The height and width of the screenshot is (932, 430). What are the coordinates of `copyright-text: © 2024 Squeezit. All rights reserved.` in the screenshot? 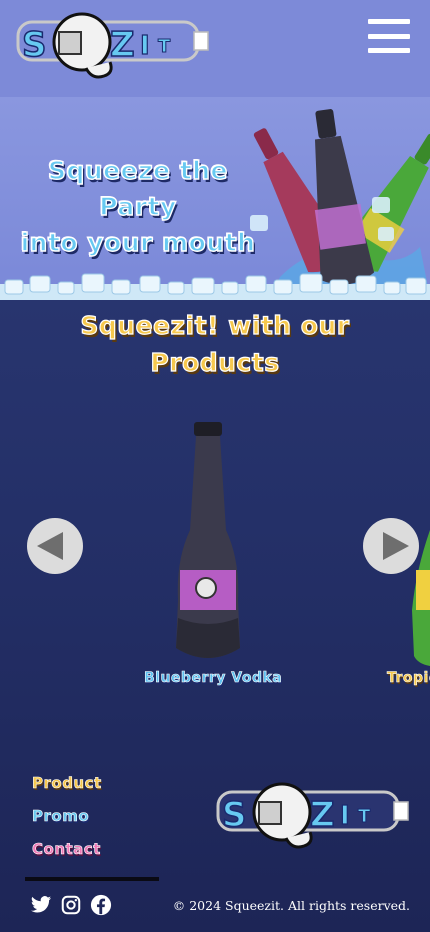 It's located at (291, 905).